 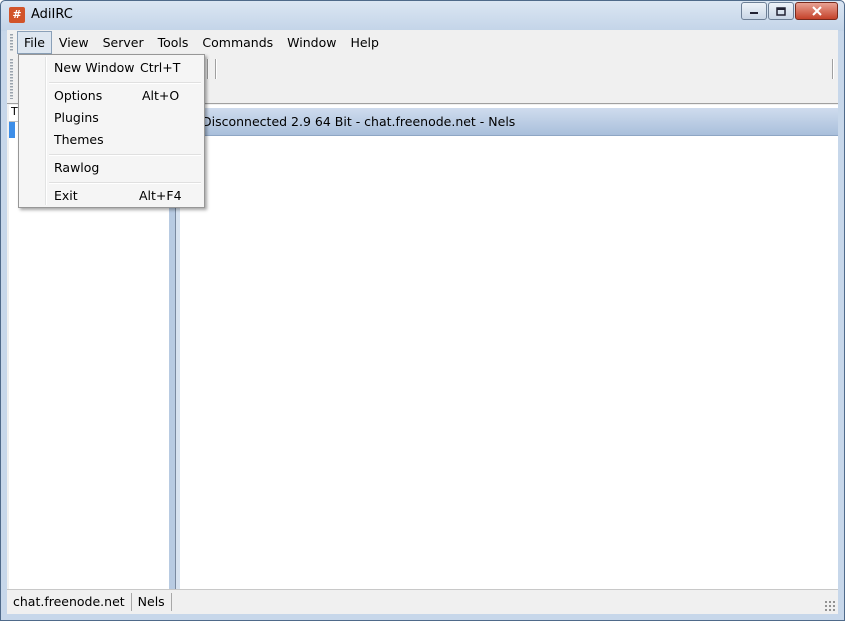 I want to click on menubar-grip, so click(x=11, y=43).